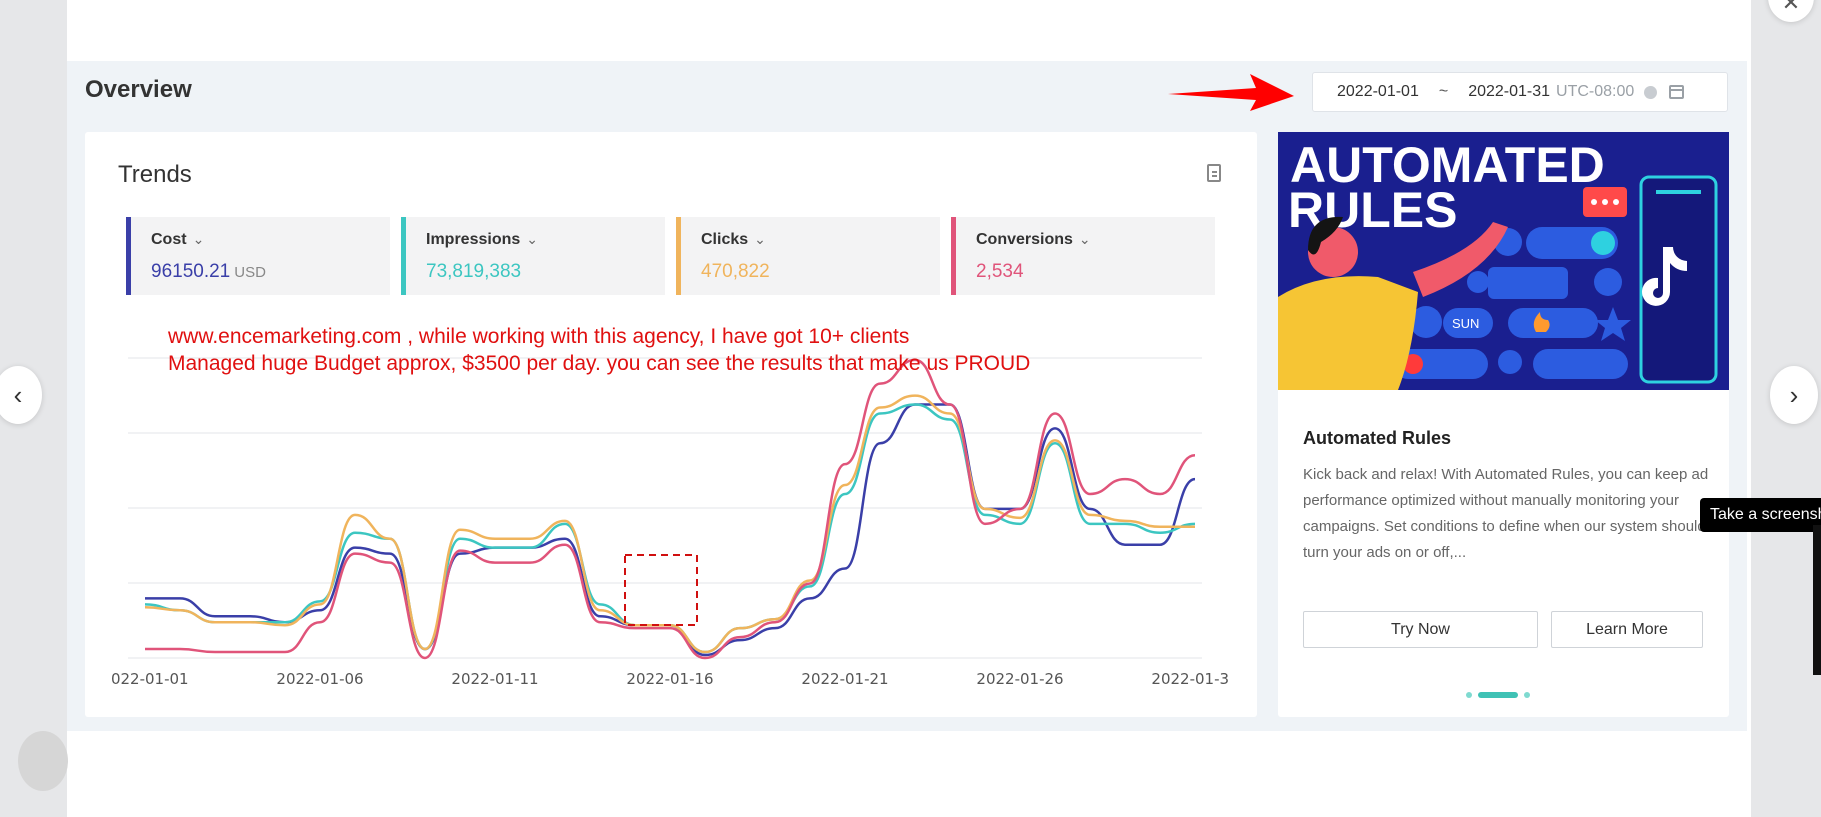  What do you see at coordinates (735, 271) in the screenshot?
I see `metric-value: 470,822` at bounding box center [735, 271].